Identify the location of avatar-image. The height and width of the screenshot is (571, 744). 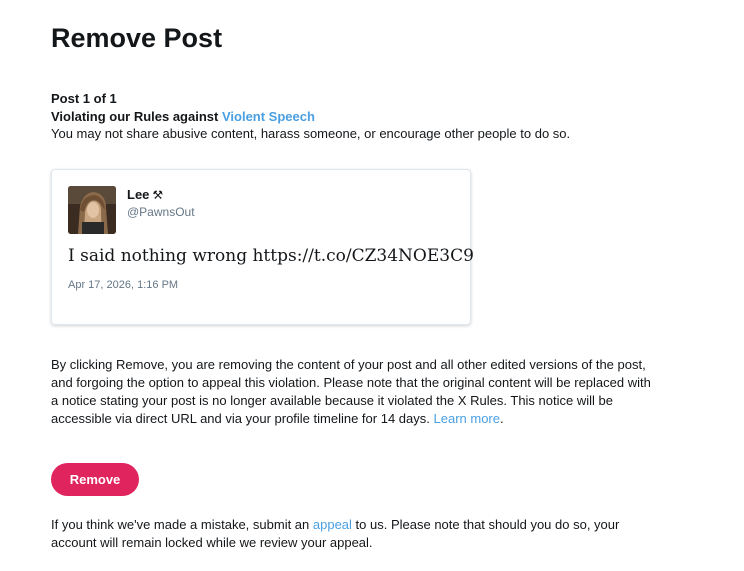
(92, 210).